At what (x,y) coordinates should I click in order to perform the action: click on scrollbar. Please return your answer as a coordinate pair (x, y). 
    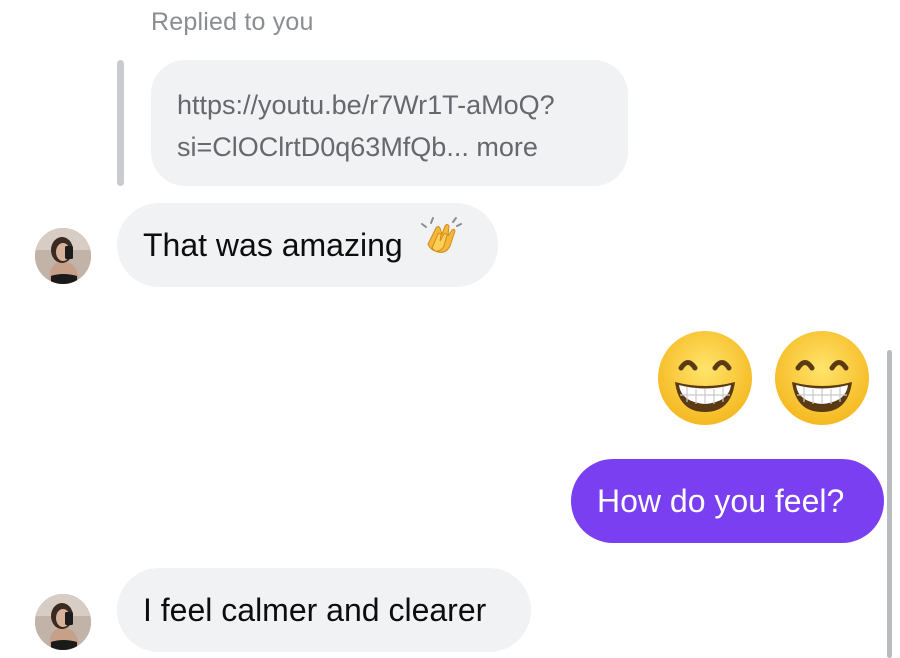
    Looking at the image, I should click on (889, 504).